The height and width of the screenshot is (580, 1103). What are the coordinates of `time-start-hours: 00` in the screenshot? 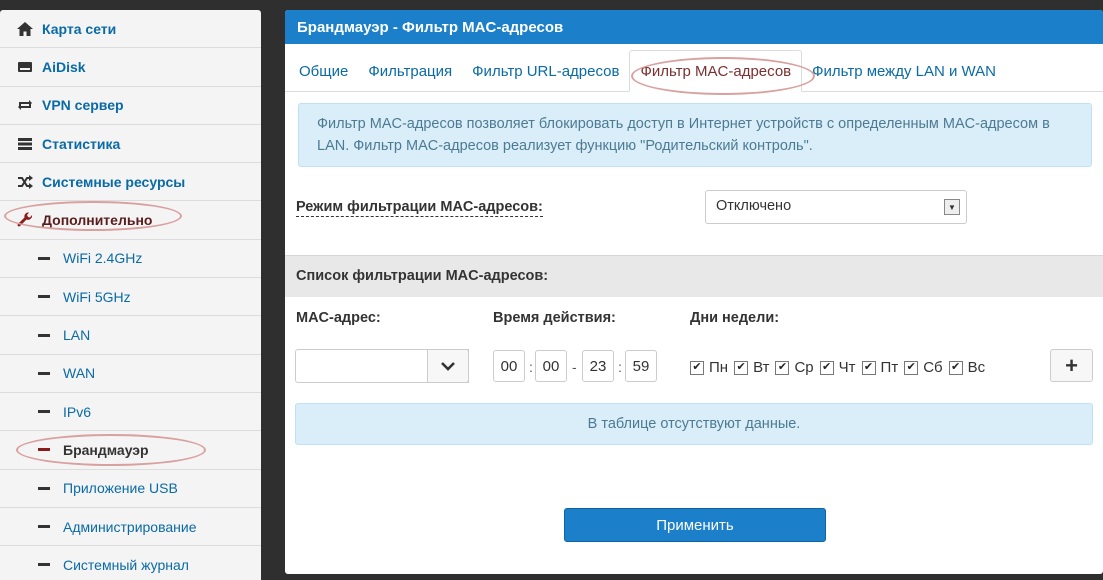 It's located at (509, 366).